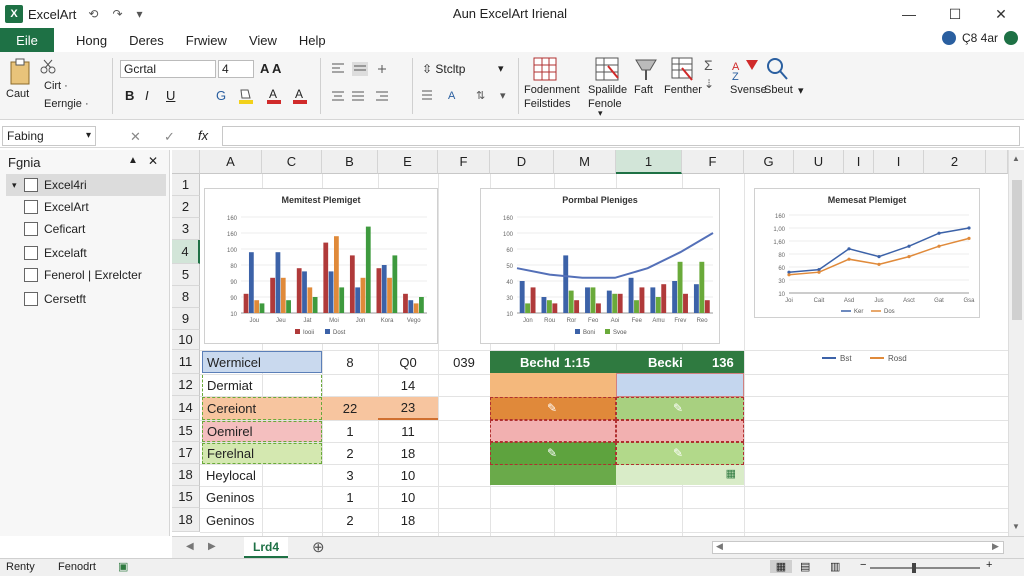 This screenshot has height=576, width=1024. I want to click on tab-view: View, so click(263, 40).